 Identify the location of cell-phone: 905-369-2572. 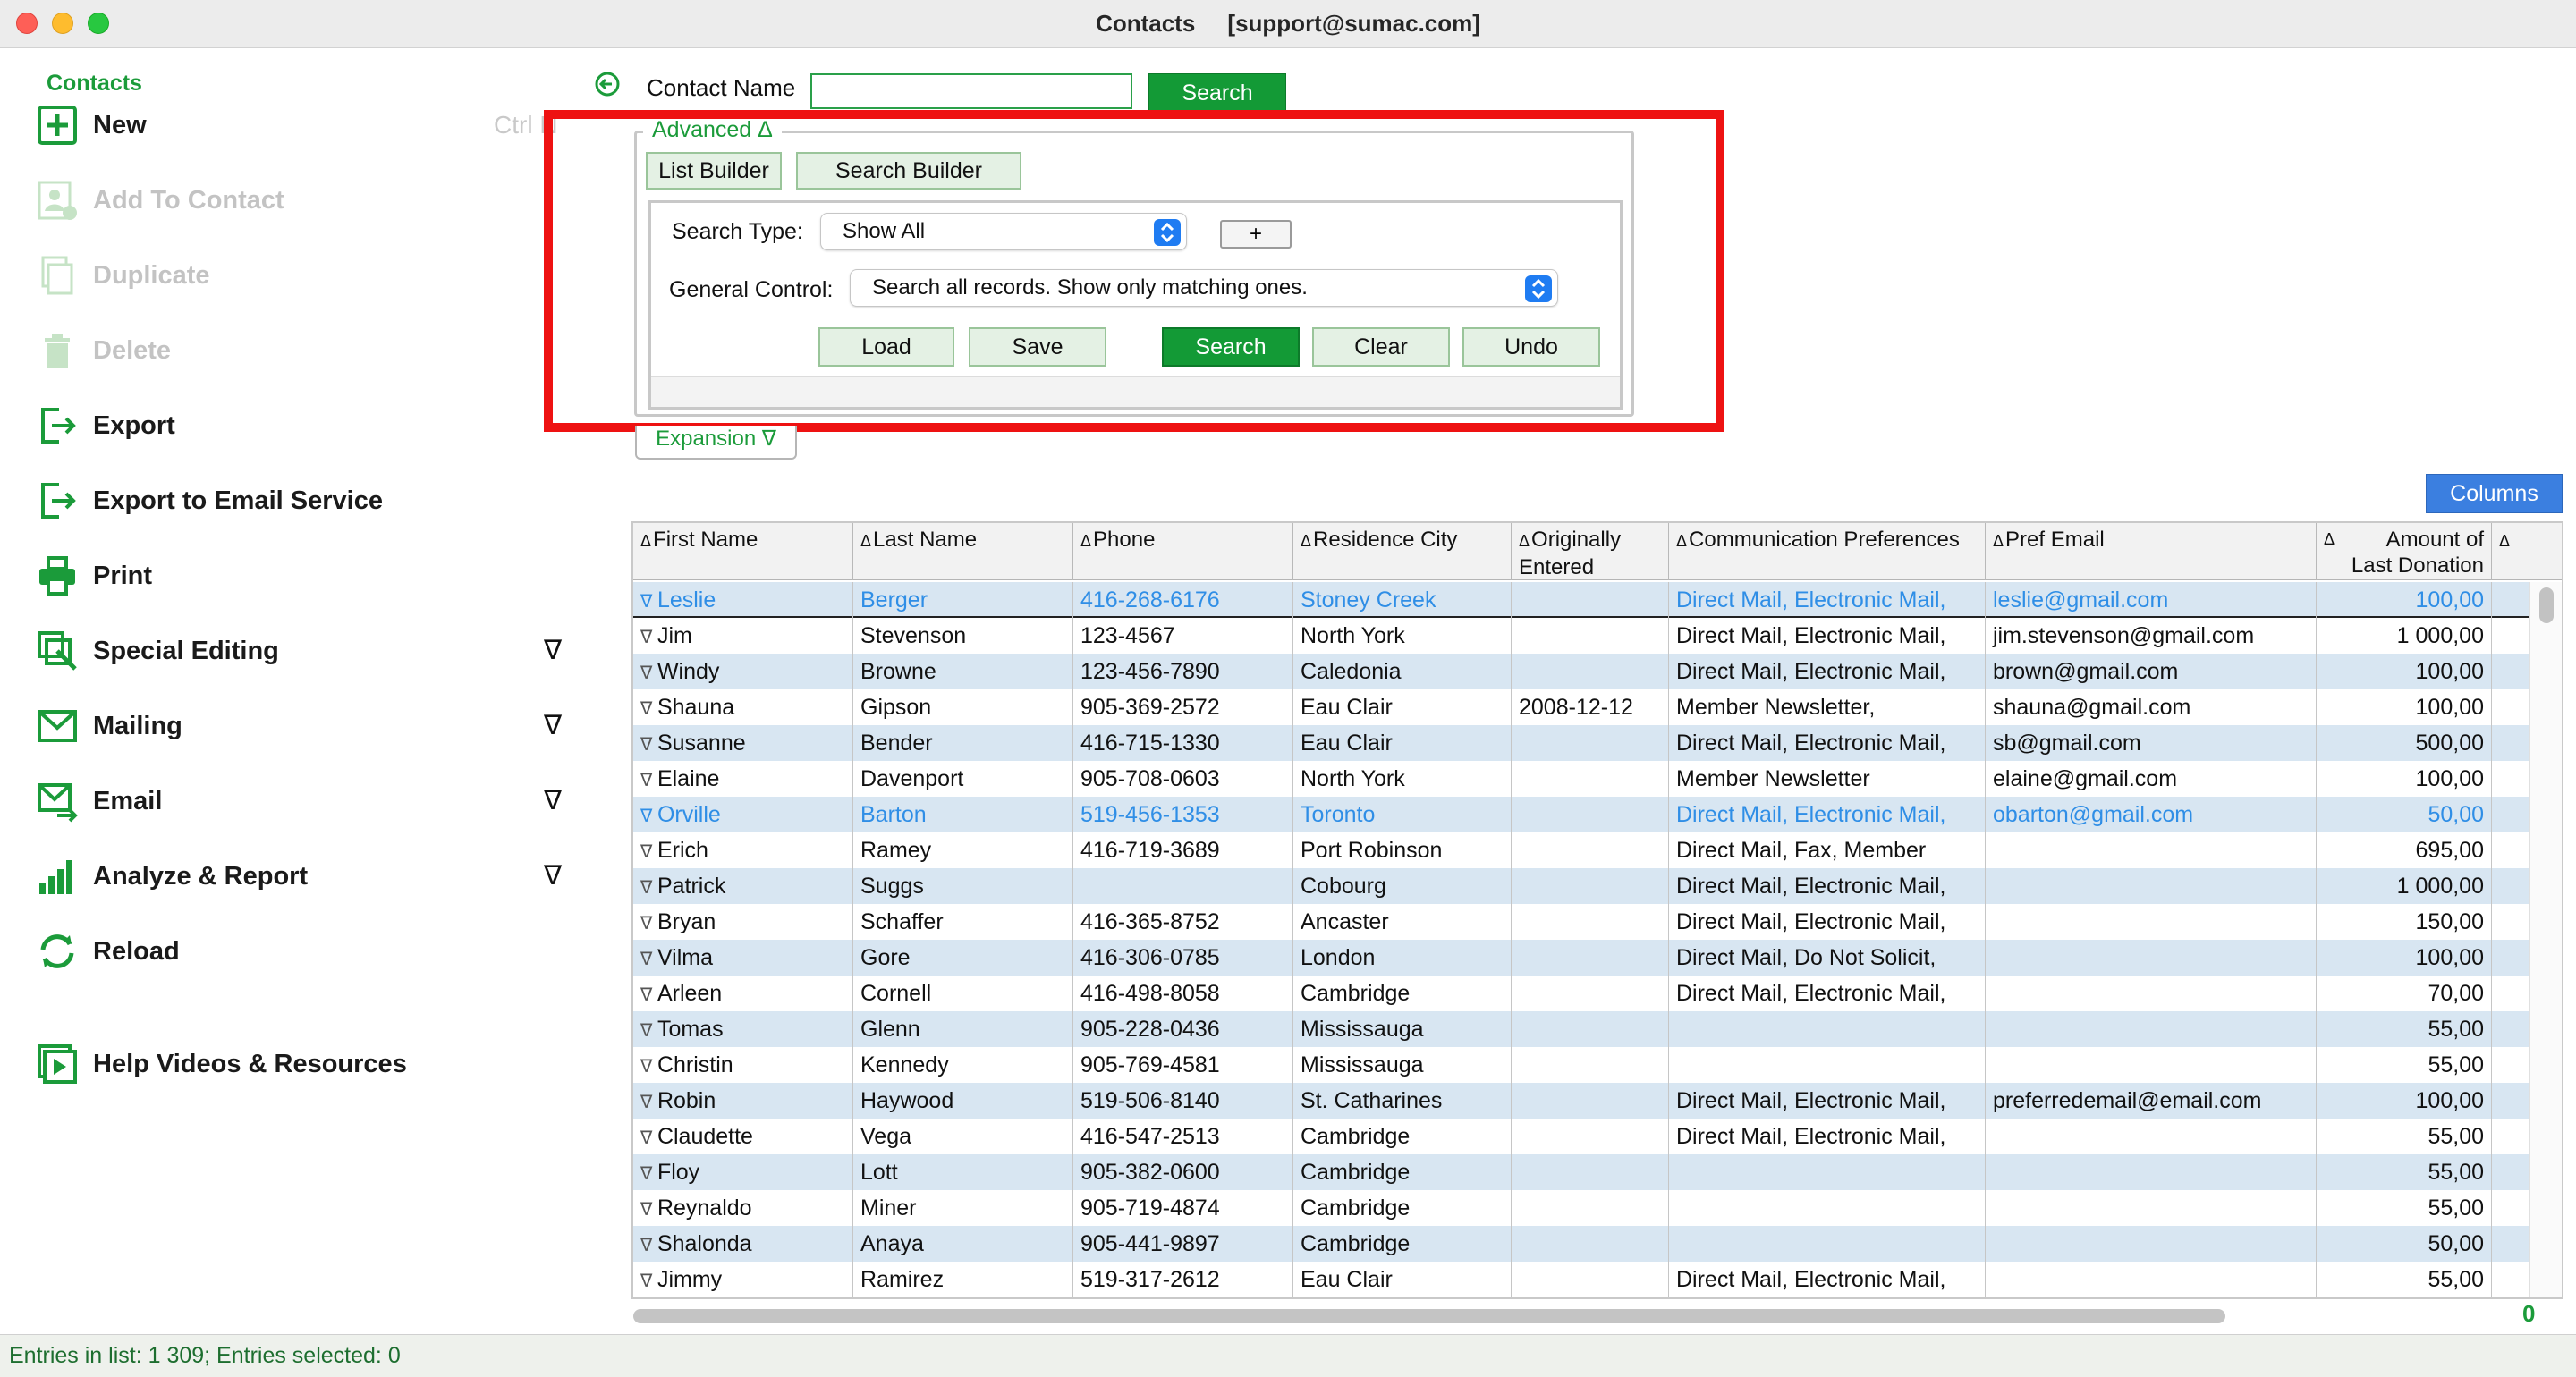
(1183, 707).